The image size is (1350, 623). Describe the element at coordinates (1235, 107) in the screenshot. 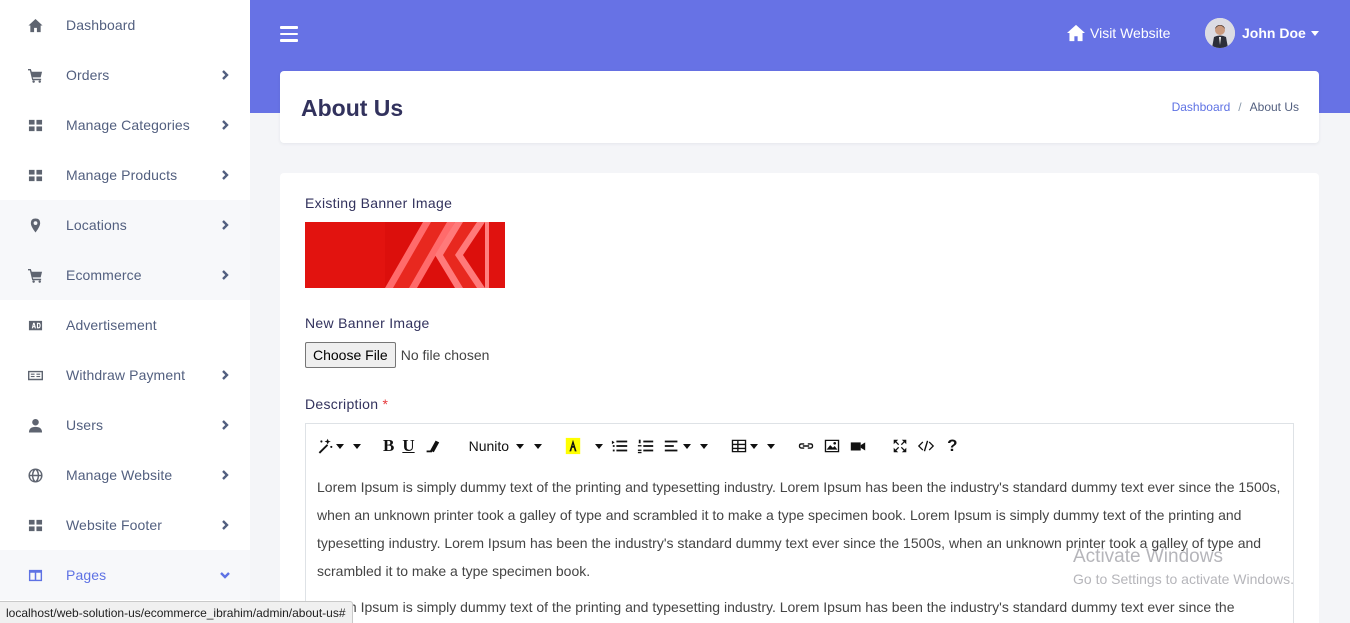

I see `breadcrumb: Dashboard / About Us` at that location.